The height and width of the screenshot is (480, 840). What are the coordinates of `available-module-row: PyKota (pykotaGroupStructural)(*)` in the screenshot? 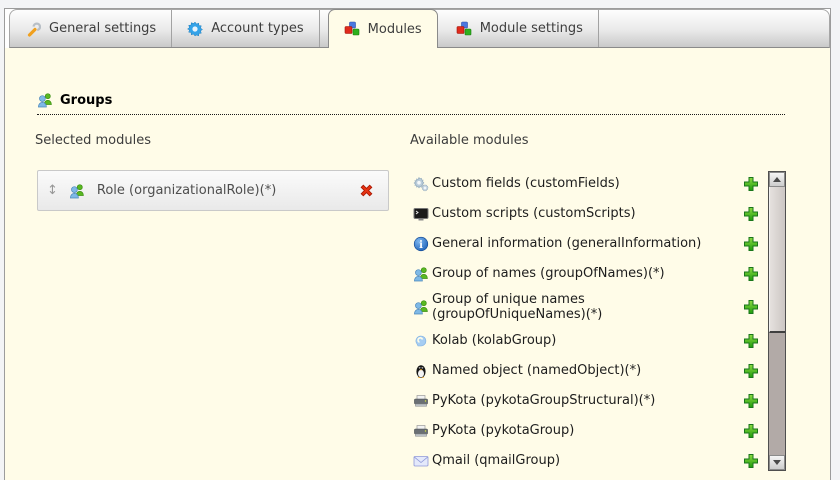 It's located at (584, 400).